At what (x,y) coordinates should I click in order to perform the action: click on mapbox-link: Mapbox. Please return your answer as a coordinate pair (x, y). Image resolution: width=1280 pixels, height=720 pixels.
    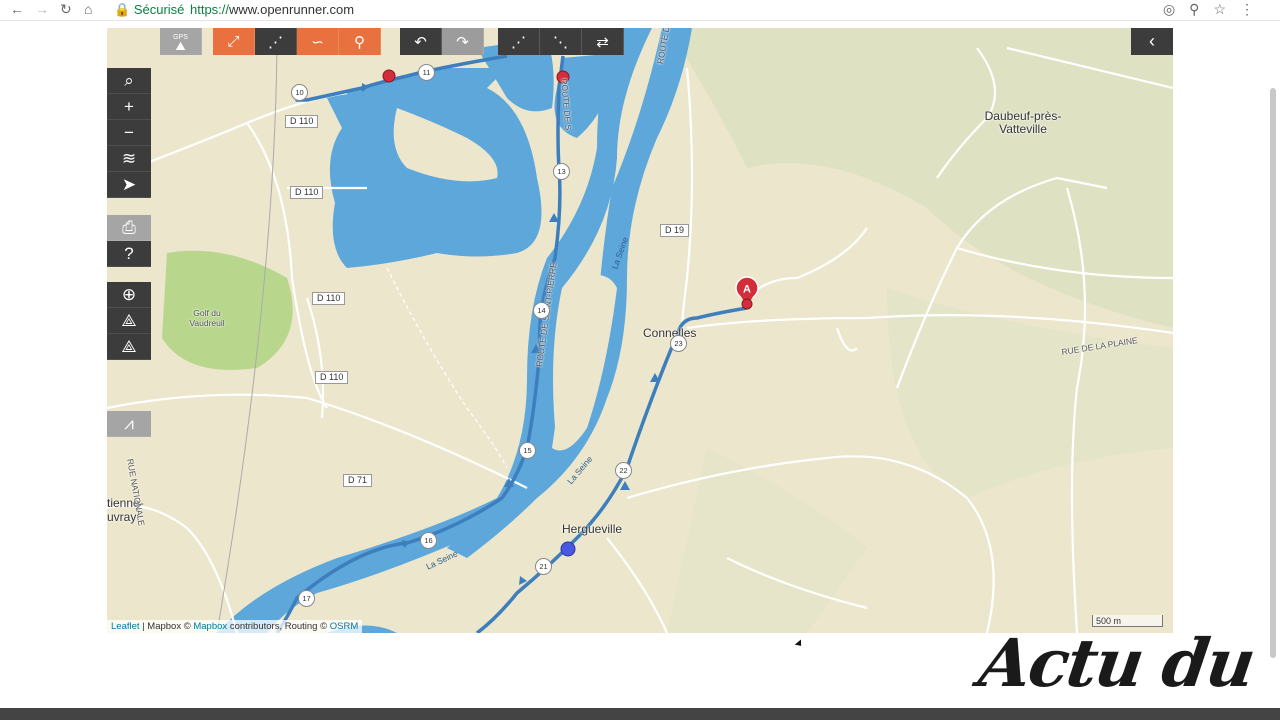
    Looking at the image, I should click on (210, 626).